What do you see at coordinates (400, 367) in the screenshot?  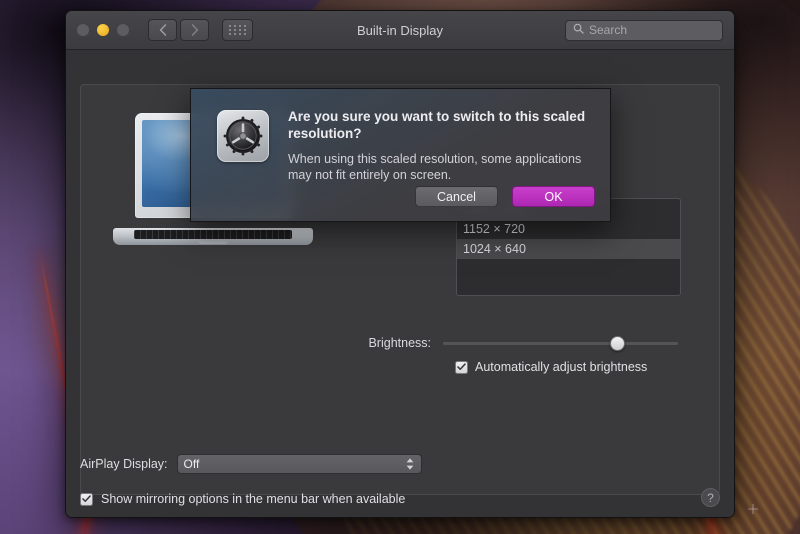 I see `auto-brightness-row: Automatically adjust brightness` at bounding box center [400, 367].